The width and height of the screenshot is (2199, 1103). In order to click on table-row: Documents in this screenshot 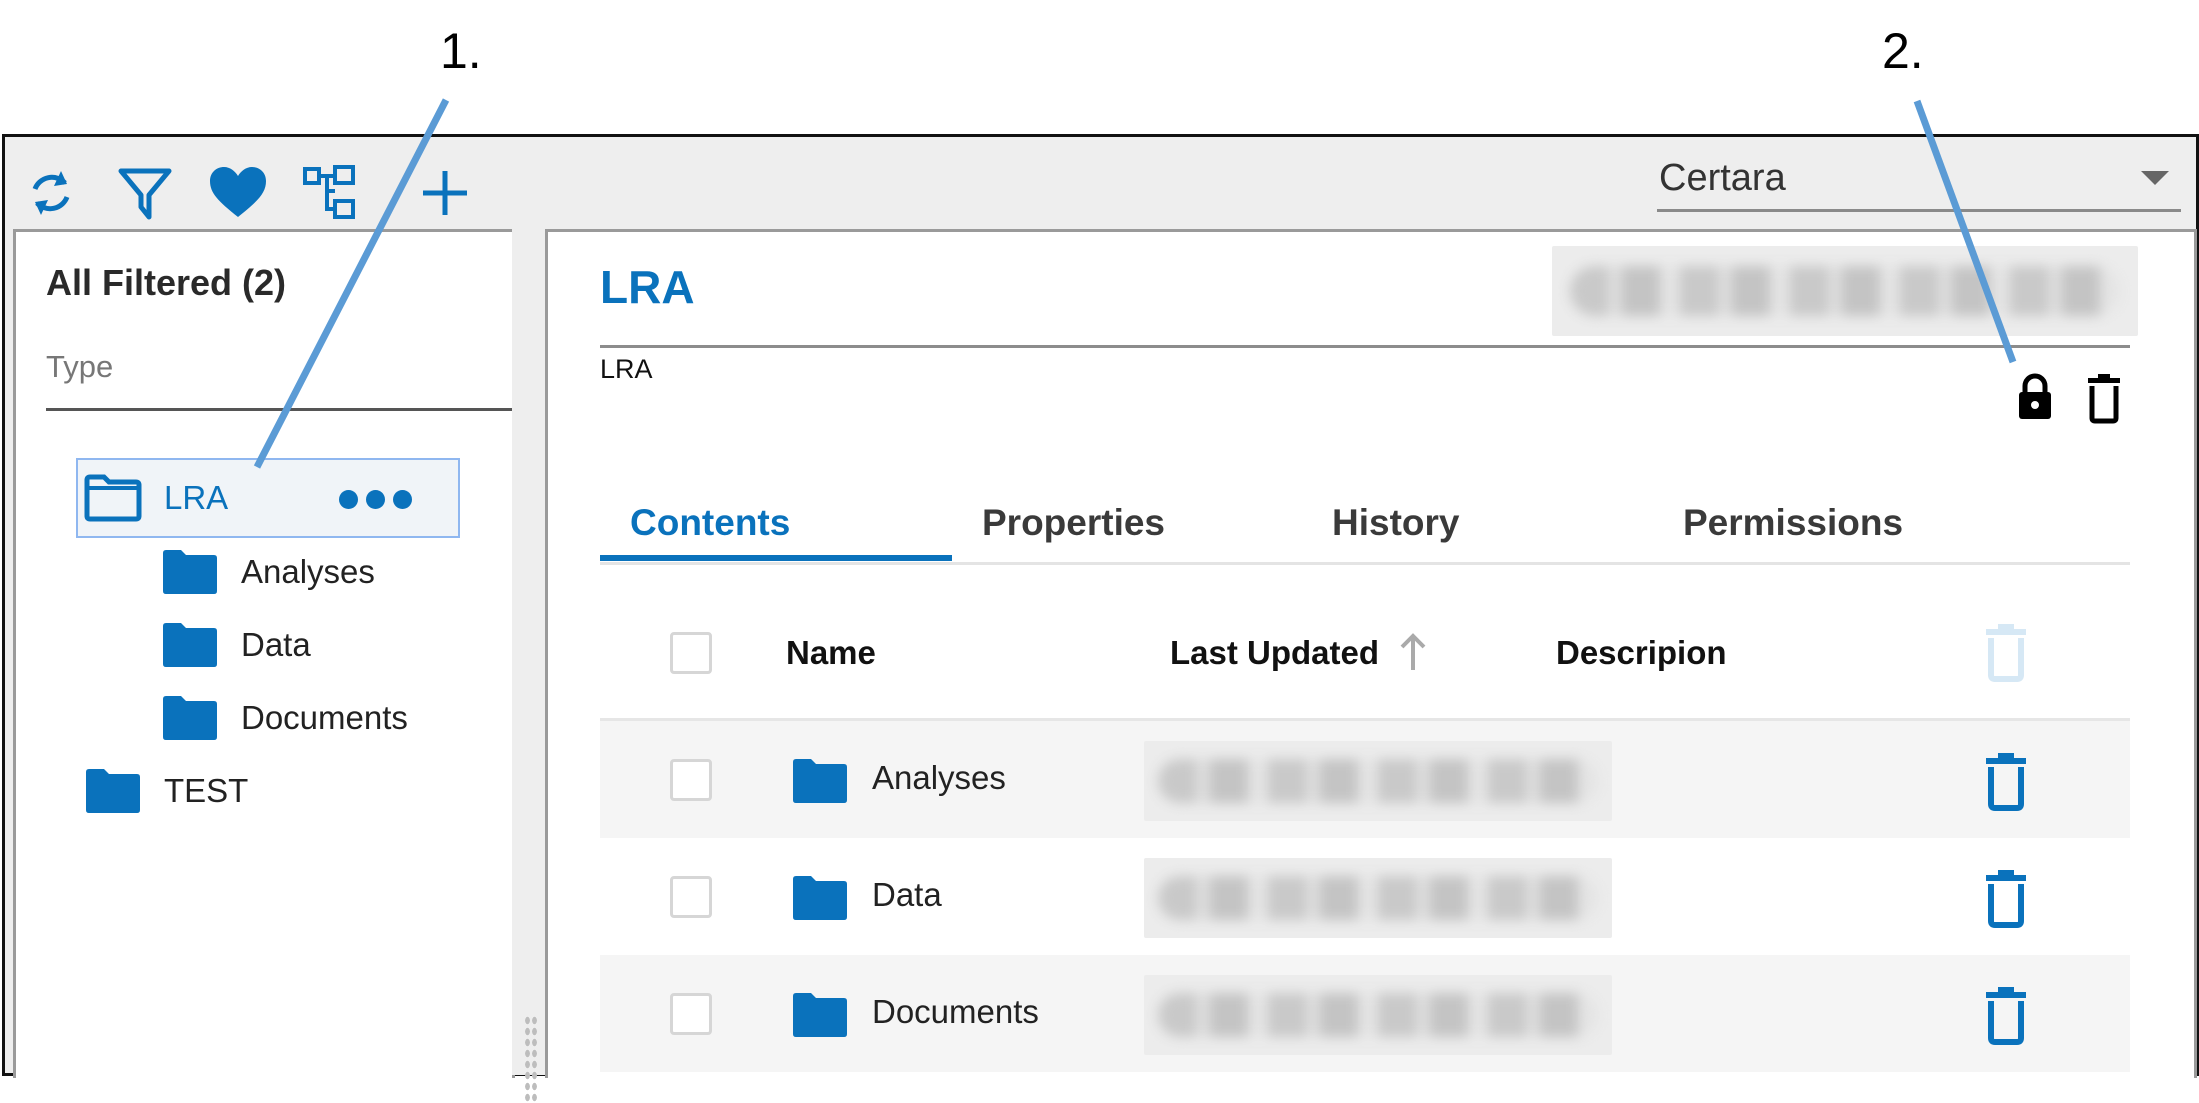, I will do `click(1365, 1013)`.